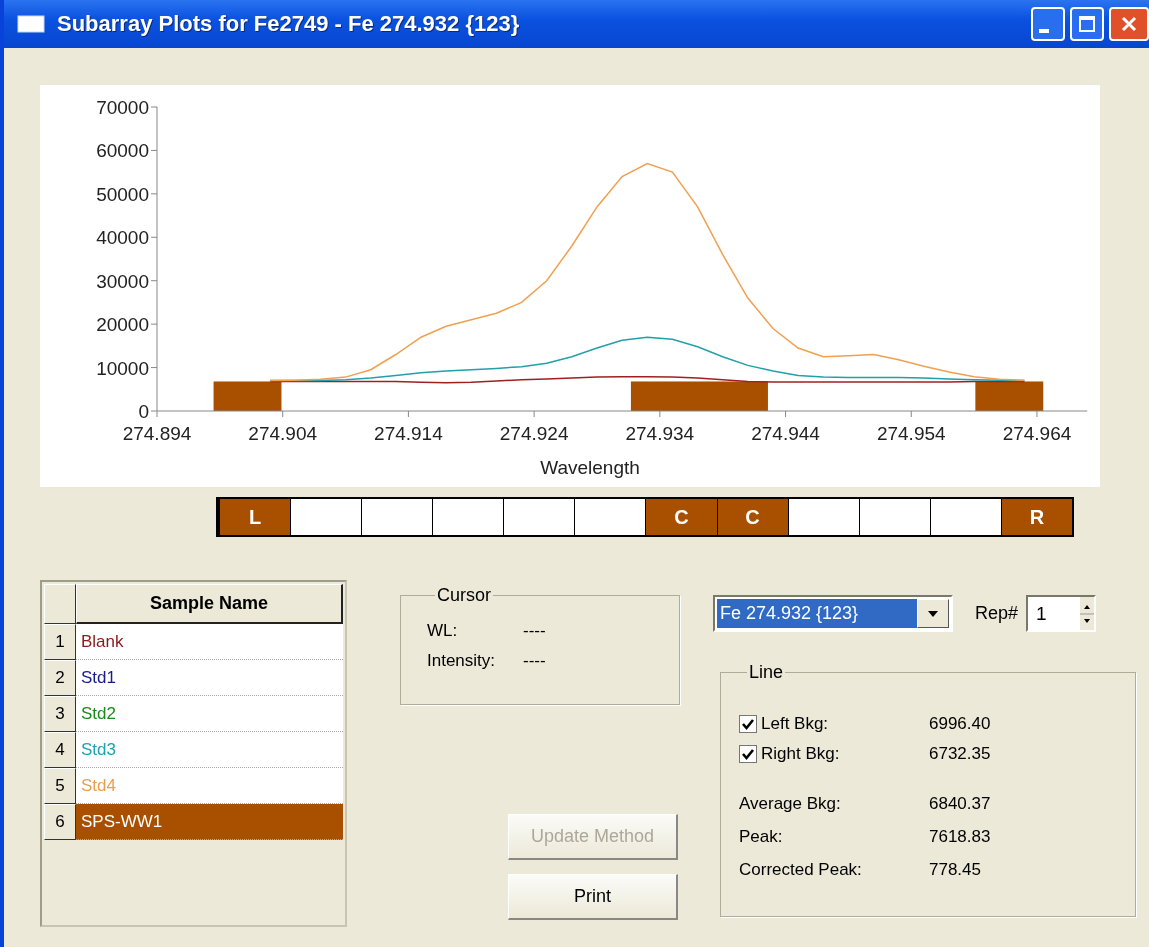  What do you see at coordinates (289, 24) in the screenshot?
I see `window-title: Subarray Plots for Fe2749 - Fe 274.932 {123}` at bounding box center [289, 24].